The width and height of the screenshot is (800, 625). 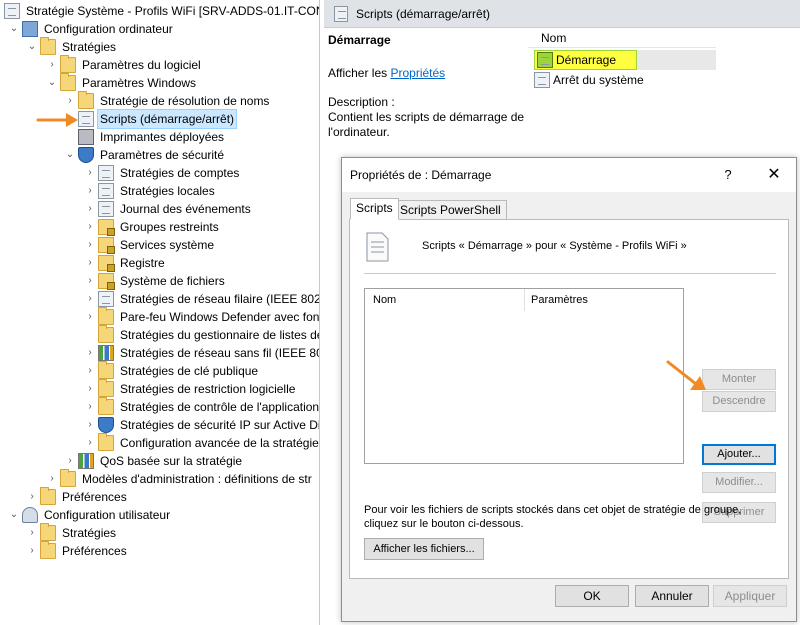 What do you see at coordinates (542, 80) in the screenshot?
I see `script-icon` at bounding box center [542, 80].